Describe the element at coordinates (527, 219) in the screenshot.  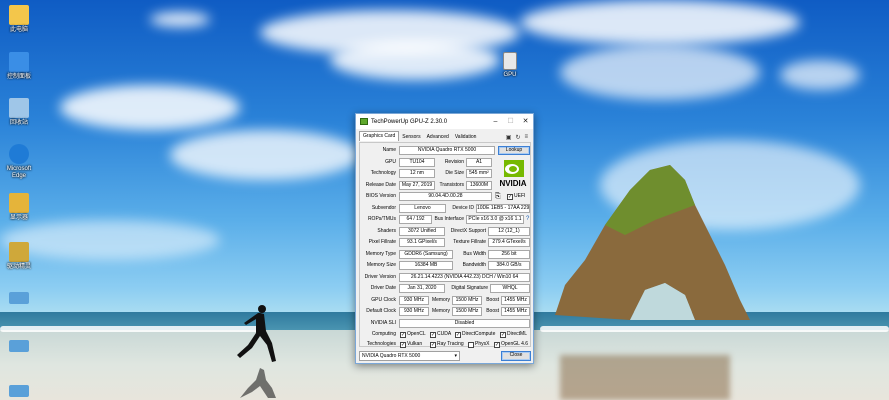
I see `bus-interface-help: ?` at that location.